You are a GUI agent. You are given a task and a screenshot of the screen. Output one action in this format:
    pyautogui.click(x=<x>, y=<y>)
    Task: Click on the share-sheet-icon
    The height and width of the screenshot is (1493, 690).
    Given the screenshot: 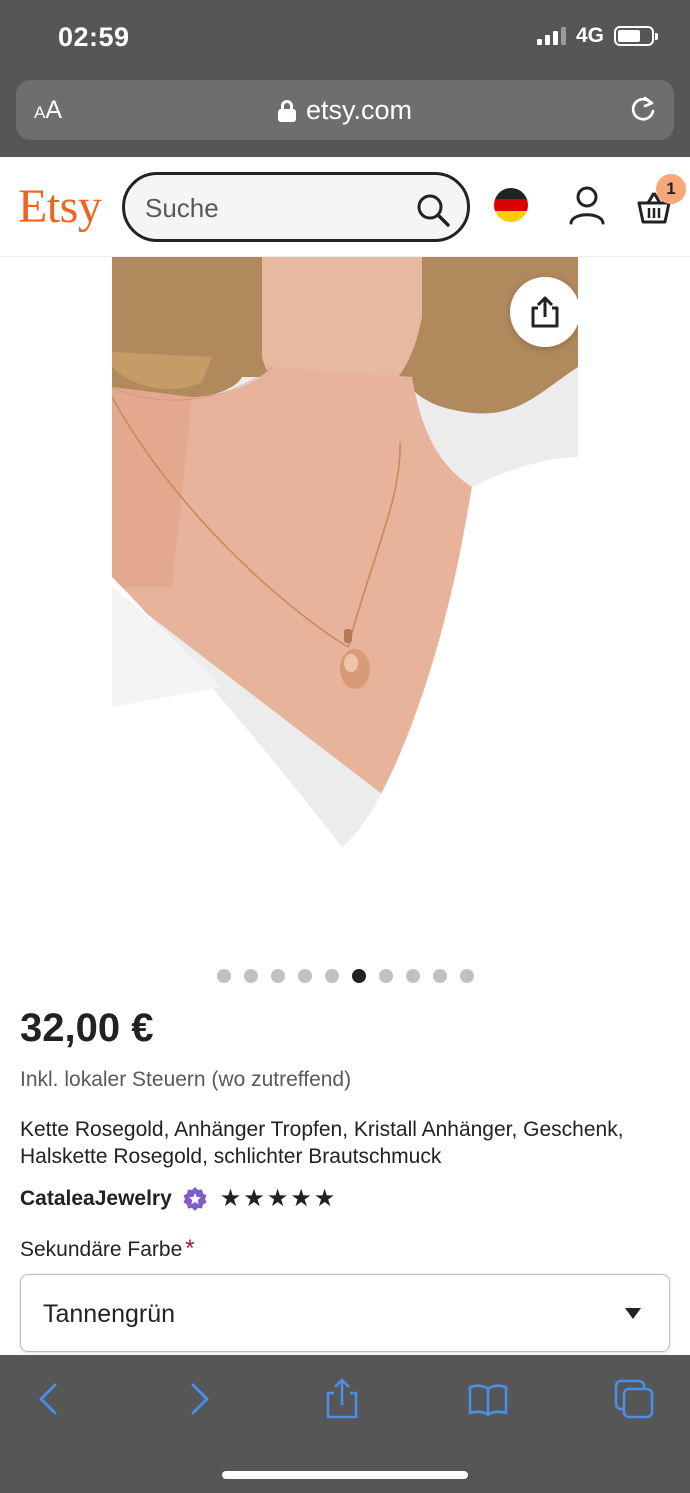 What is the action you would take?
    pyautogui.click(x=342, y=1399)
    